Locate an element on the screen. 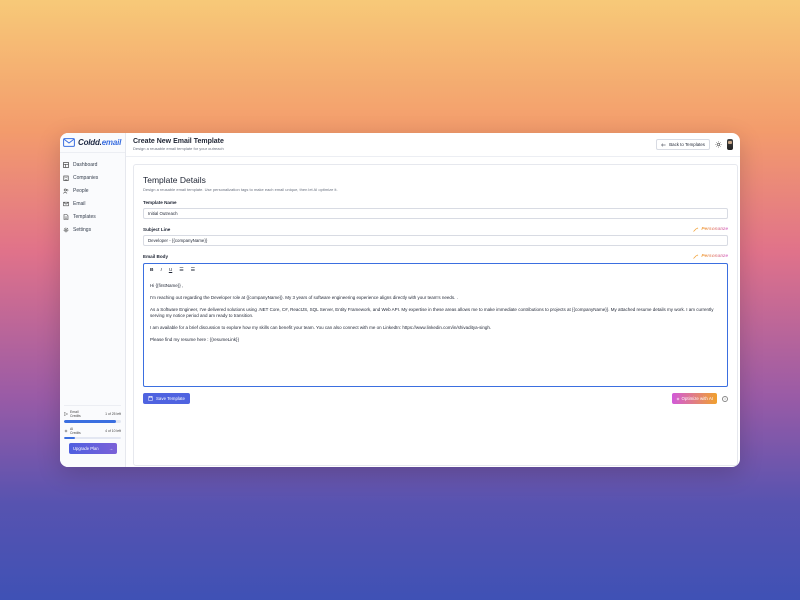 This screenshot has width=800, height=600. sidebar-item-companies: Companies is located at coordinates (92, 177).